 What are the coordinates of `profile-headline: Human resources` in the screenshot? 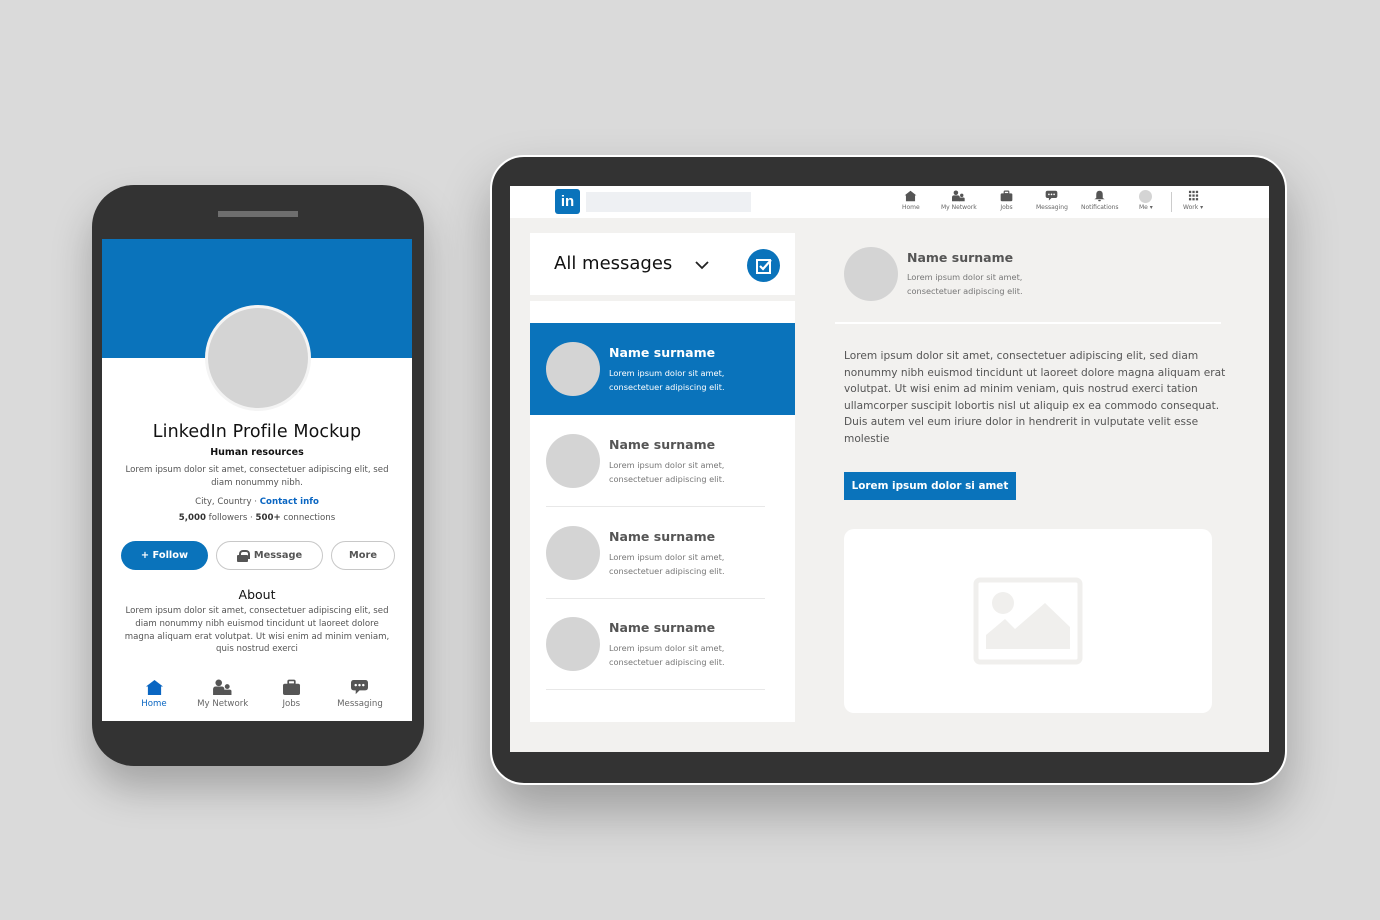 It's located at (257, 452).